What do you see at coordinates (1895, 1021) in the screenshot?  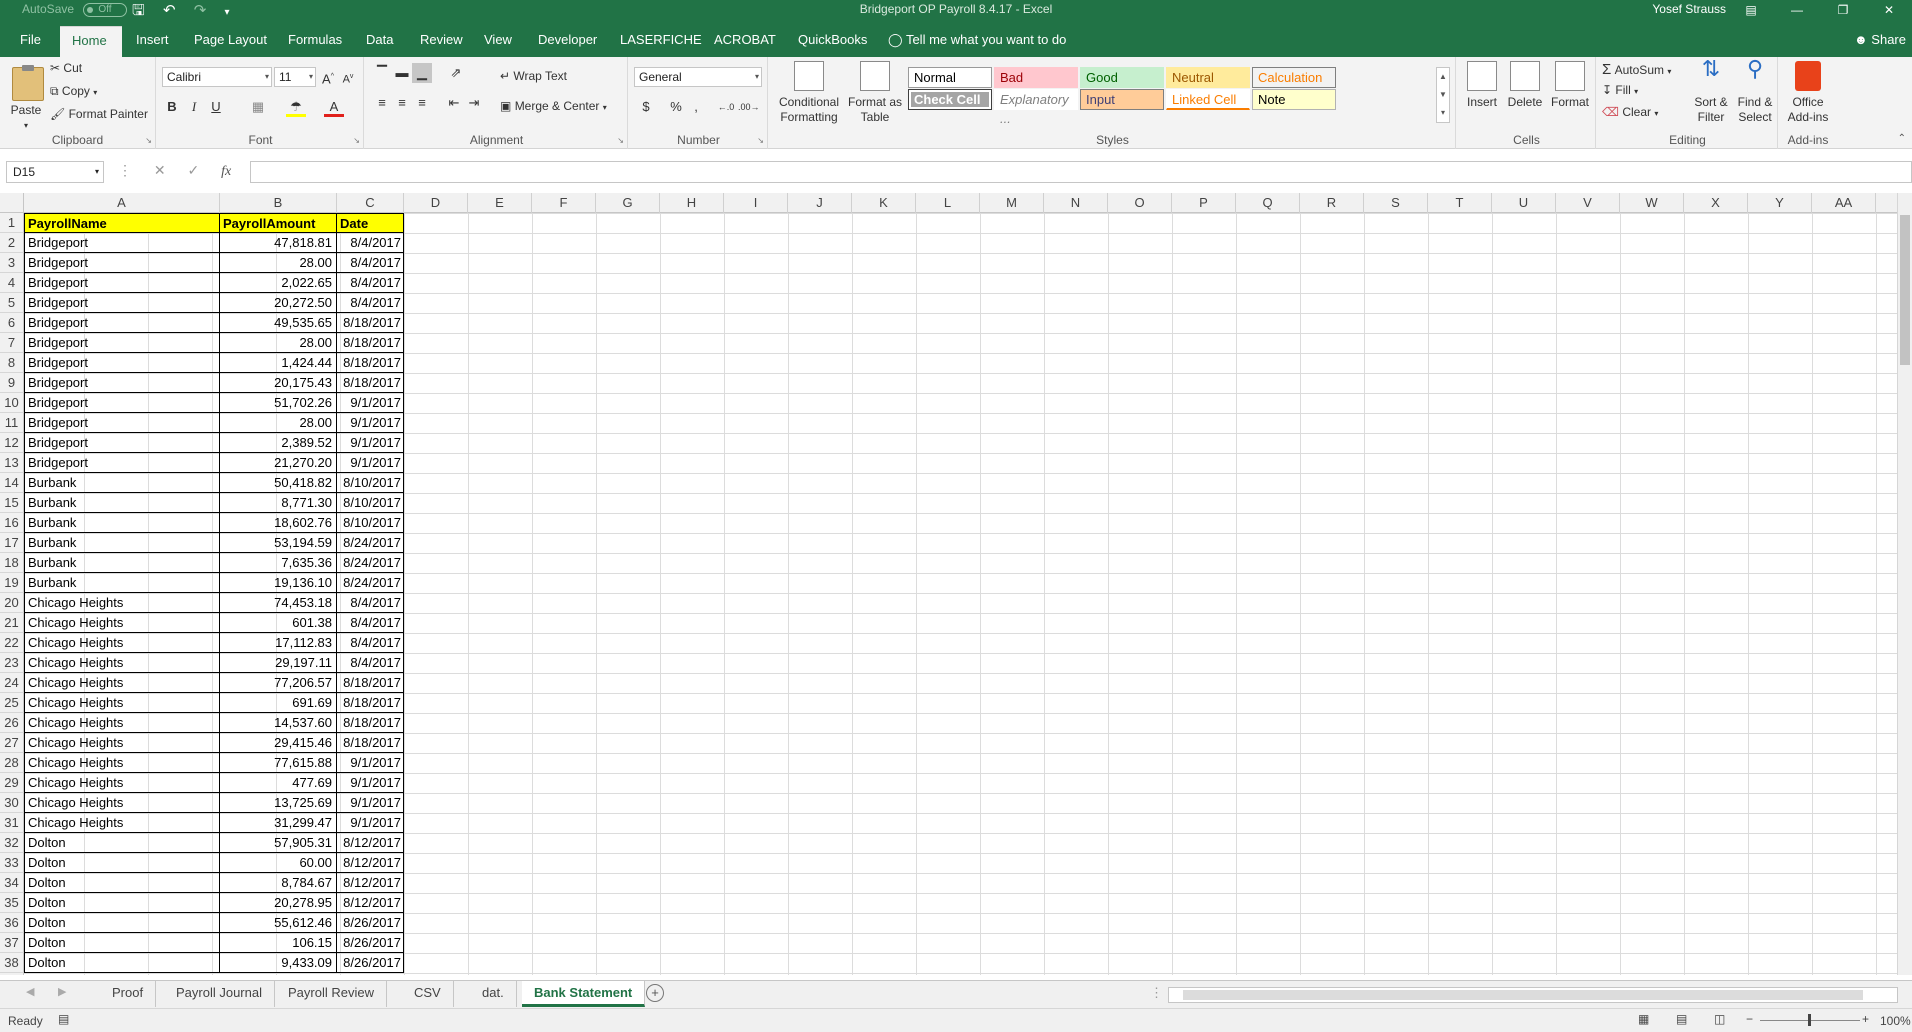 I see `zoom-level: 100%` at bounding box center [1895, 1021].